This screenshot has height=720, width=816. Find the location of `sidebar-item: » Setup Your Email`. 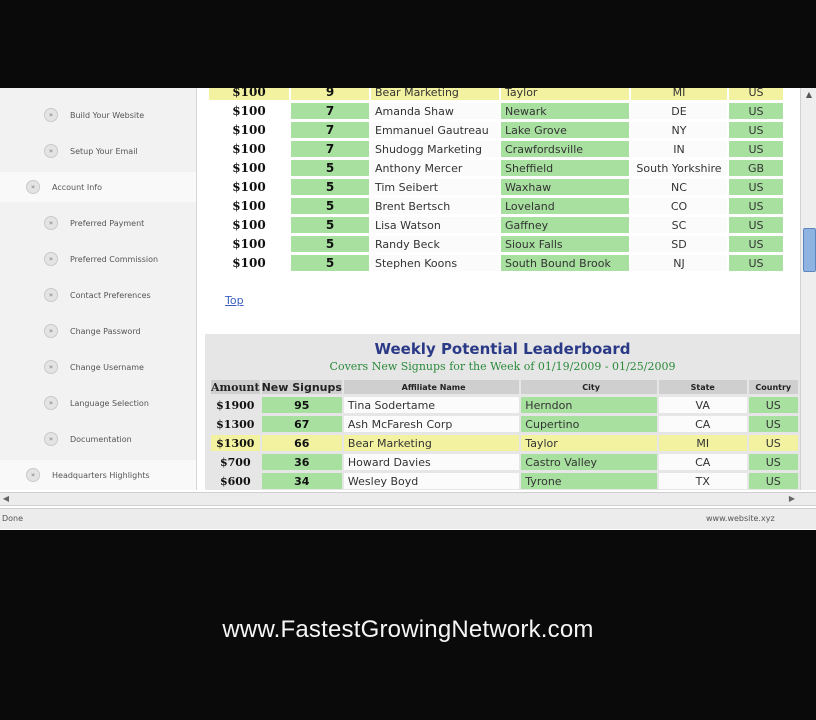

sidebar-item: » Setup Your Email is located at coordinates (98, 151).